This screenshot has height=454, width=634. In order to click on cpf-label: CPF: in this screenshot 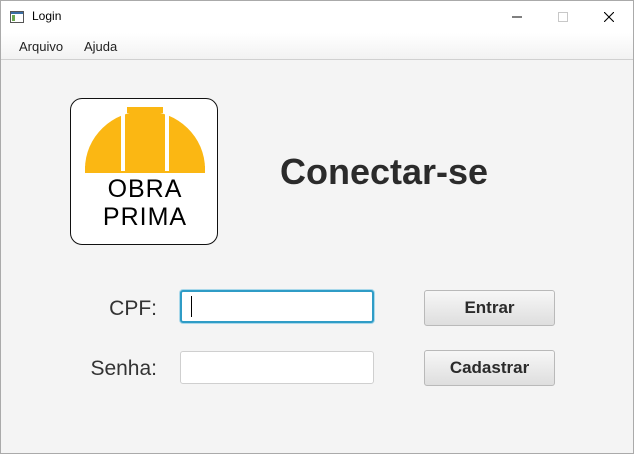, I will do `click(133, 308)`.